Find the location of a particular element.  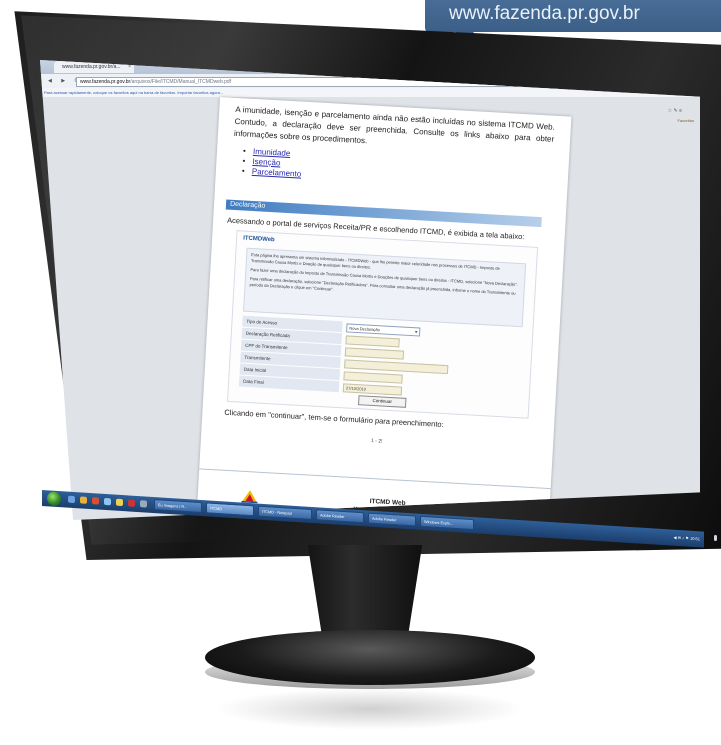

url-callout: www.fazenda.pr.gov.br is located at coordinates (573, 16).